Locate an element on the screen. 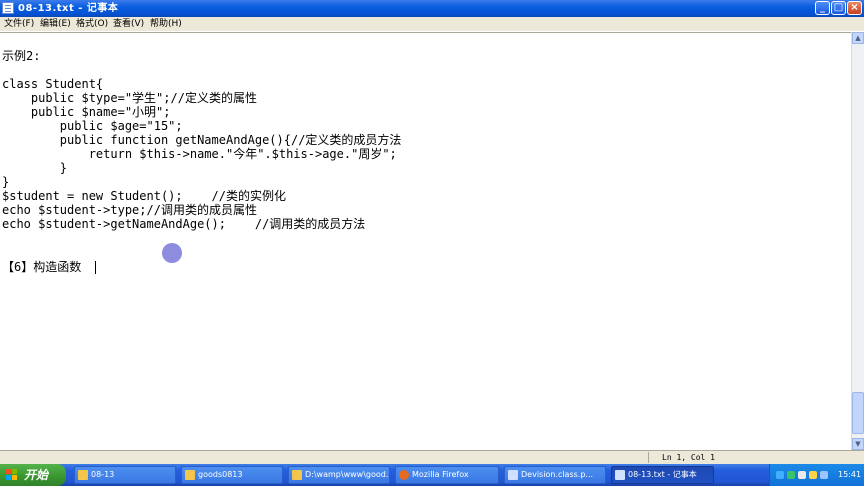 The height and width of the screenshot is (486, 864). menu-edit: 编辑(E) is located at coordinates (55, 24).